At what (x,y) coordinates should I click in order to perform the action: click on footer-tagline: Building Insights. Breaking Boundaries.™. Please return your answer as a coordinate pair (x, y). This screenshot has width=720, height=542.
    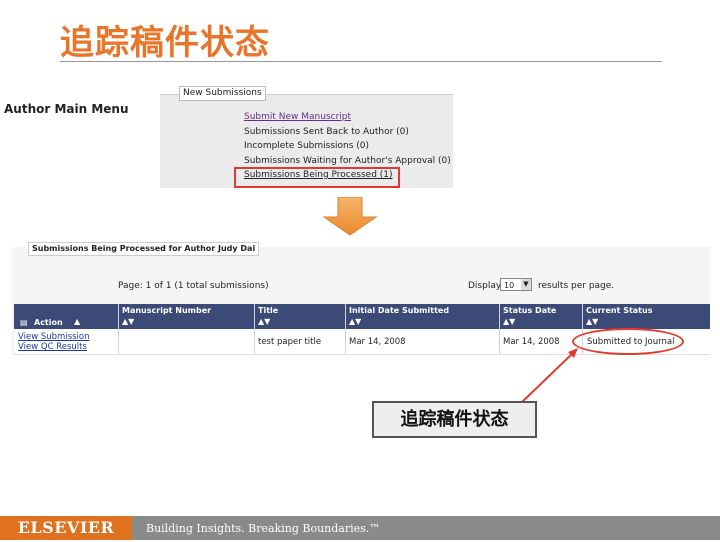
    Looking at the image, I should click on (263, 528).